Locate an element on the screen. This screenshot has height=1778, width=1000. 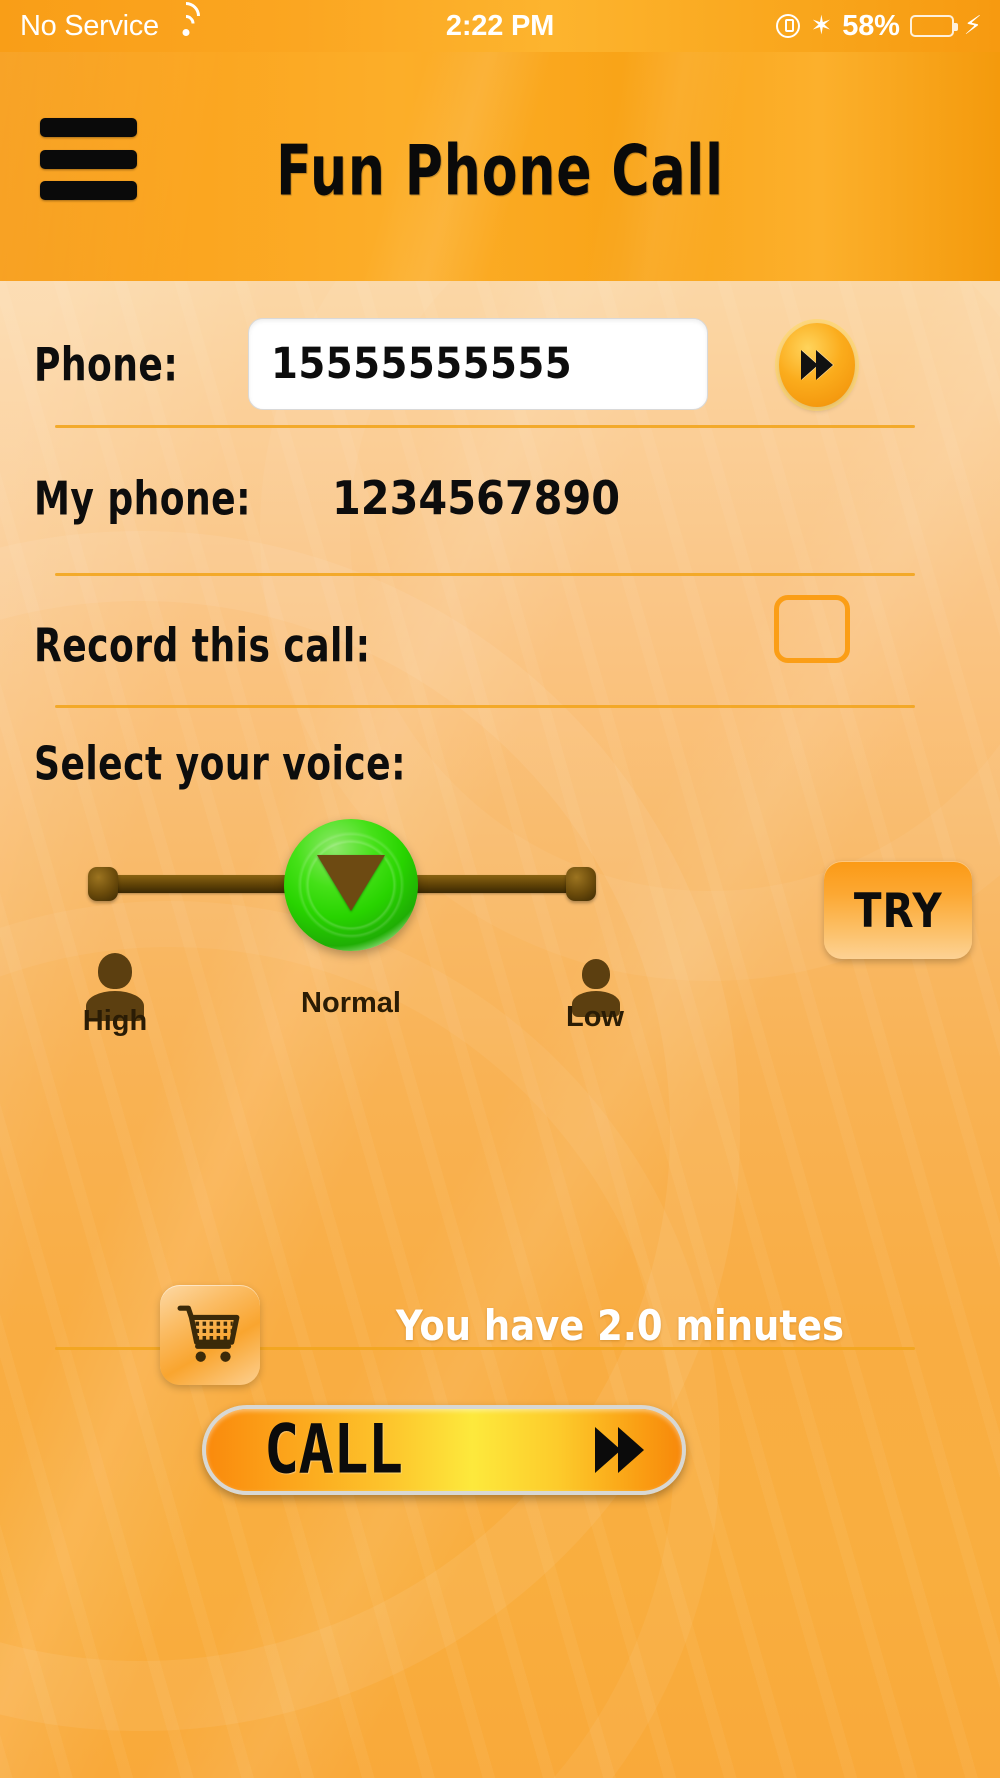
slider-label-high: High is located at coordinates (115, 1021).